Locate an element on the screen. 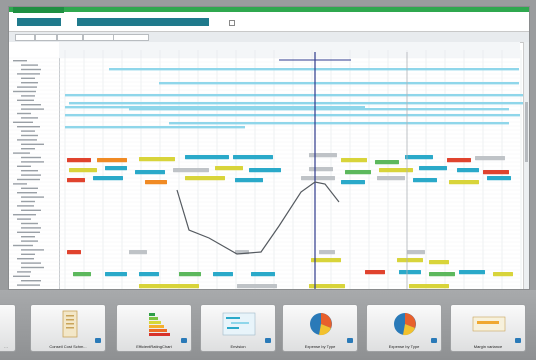  tray-tile: EfficientRatingChart is located at coordinates (154, 328).